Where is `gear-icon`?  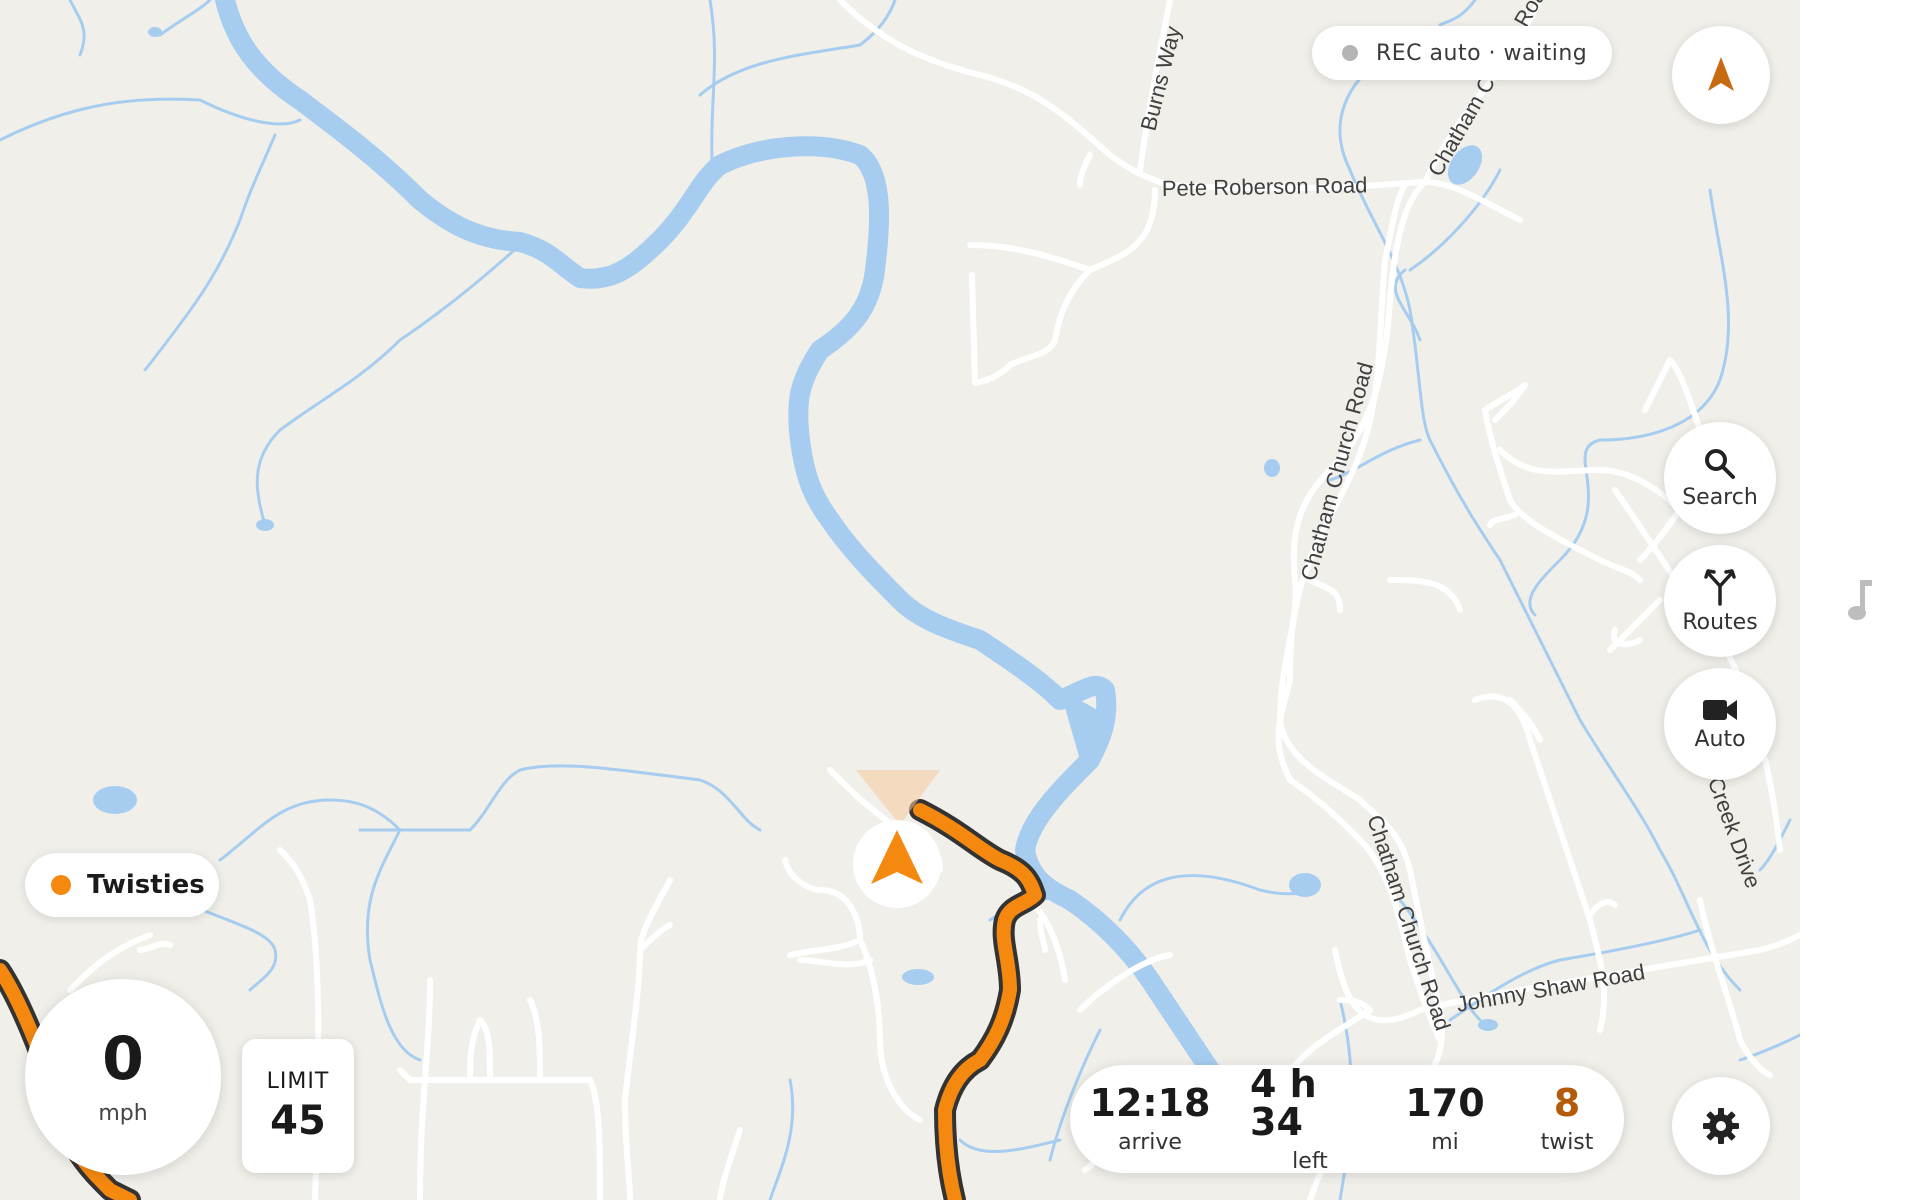 gear-icon is located at coordinates (1721, 1126).